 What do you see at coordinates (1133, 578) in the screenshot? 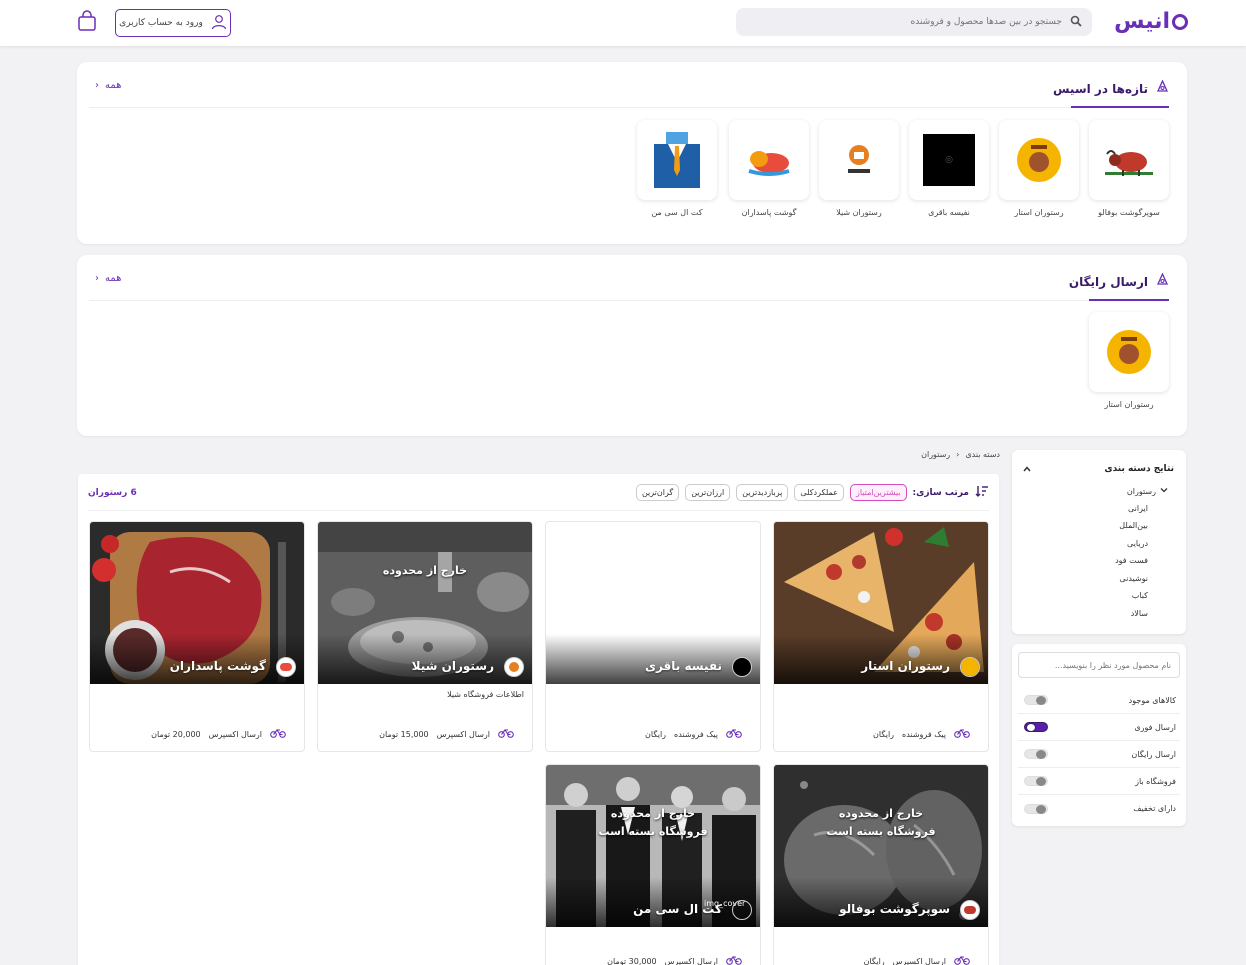
I see `category-item: نوشیدنی` at bounding box center [1133, 578].